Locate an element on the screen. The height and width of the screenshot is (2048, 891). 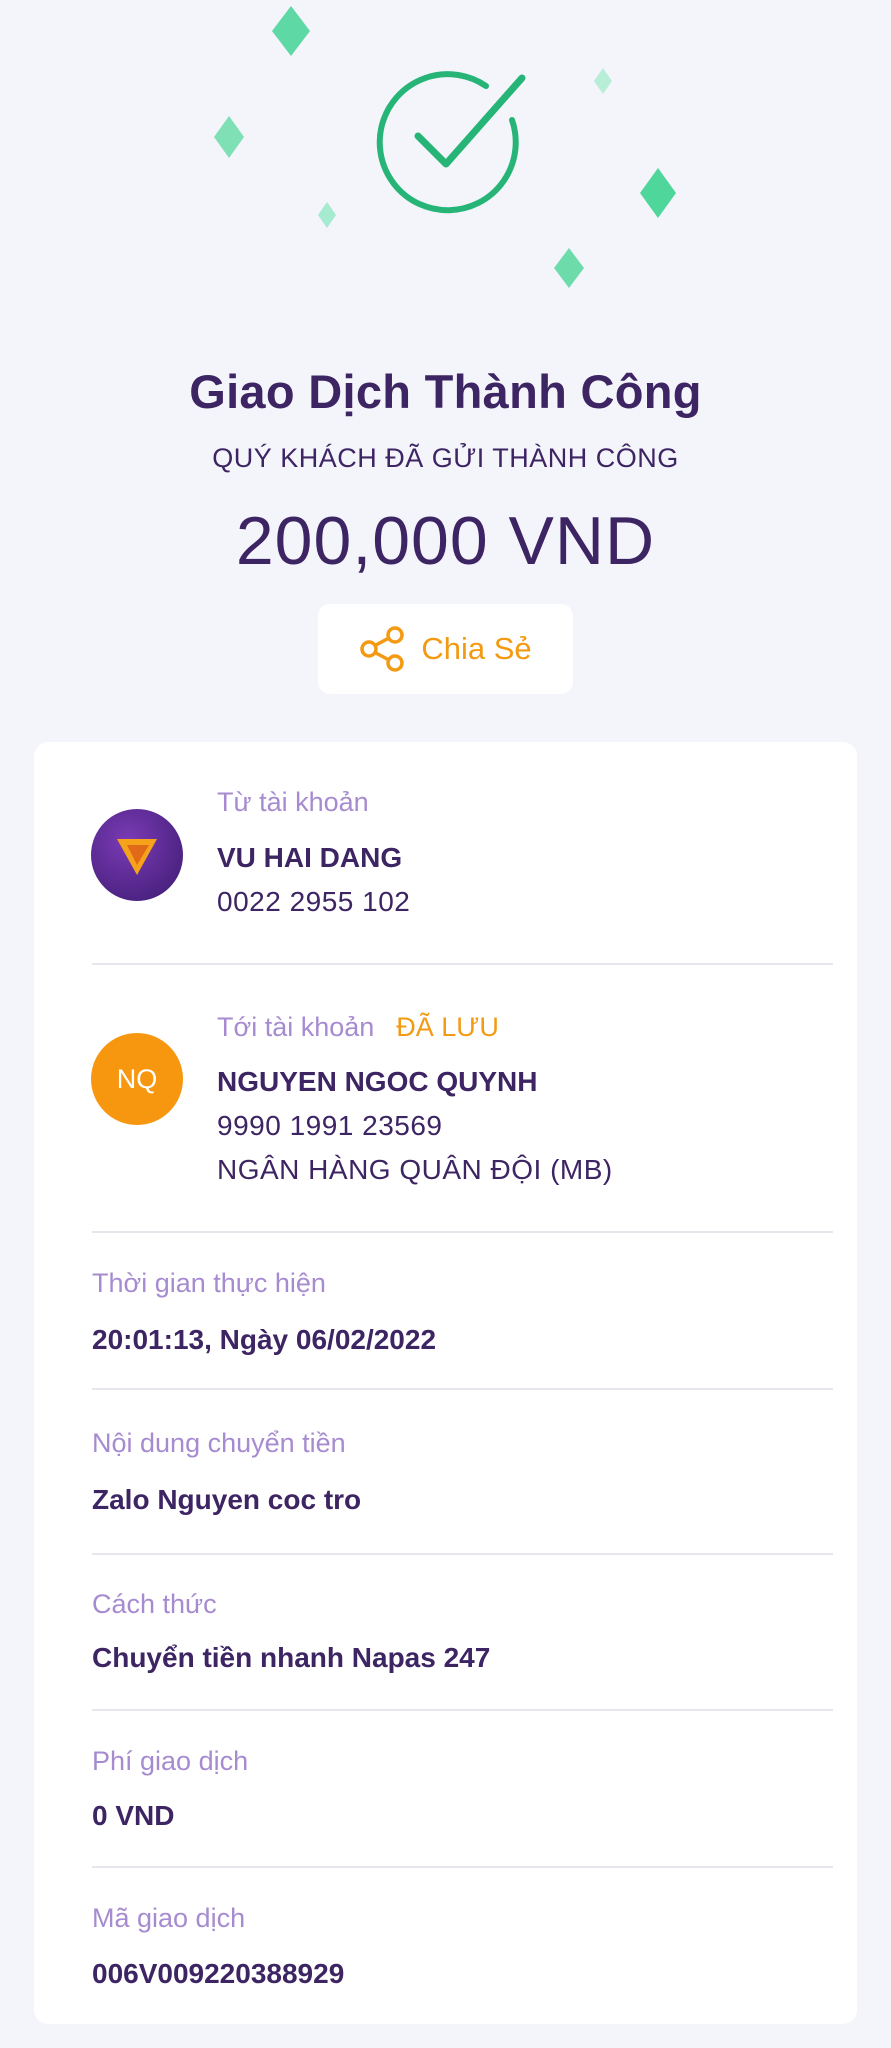
status-subtitle: QUÝ KHÁCH ĐÃ GỬI THÀNH CÔNG is located at coordinates (445, 458).